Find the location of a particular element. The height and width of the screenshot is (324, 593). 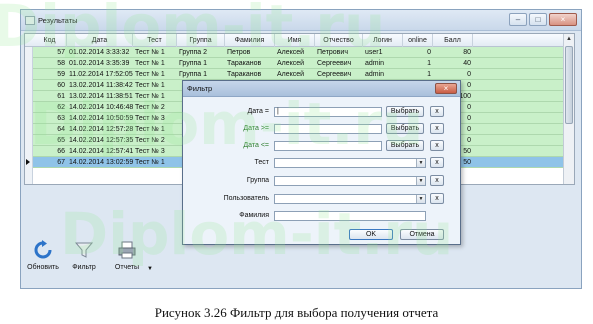

refresh-label: Обновить is located at coordinates (43, 267).